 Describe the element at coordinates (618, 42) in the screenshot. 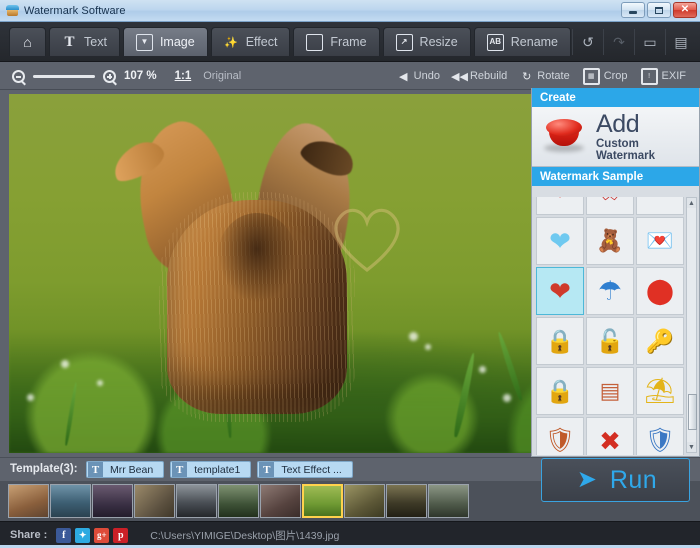

I see `redo-arrow-icon: ↷` at that location.